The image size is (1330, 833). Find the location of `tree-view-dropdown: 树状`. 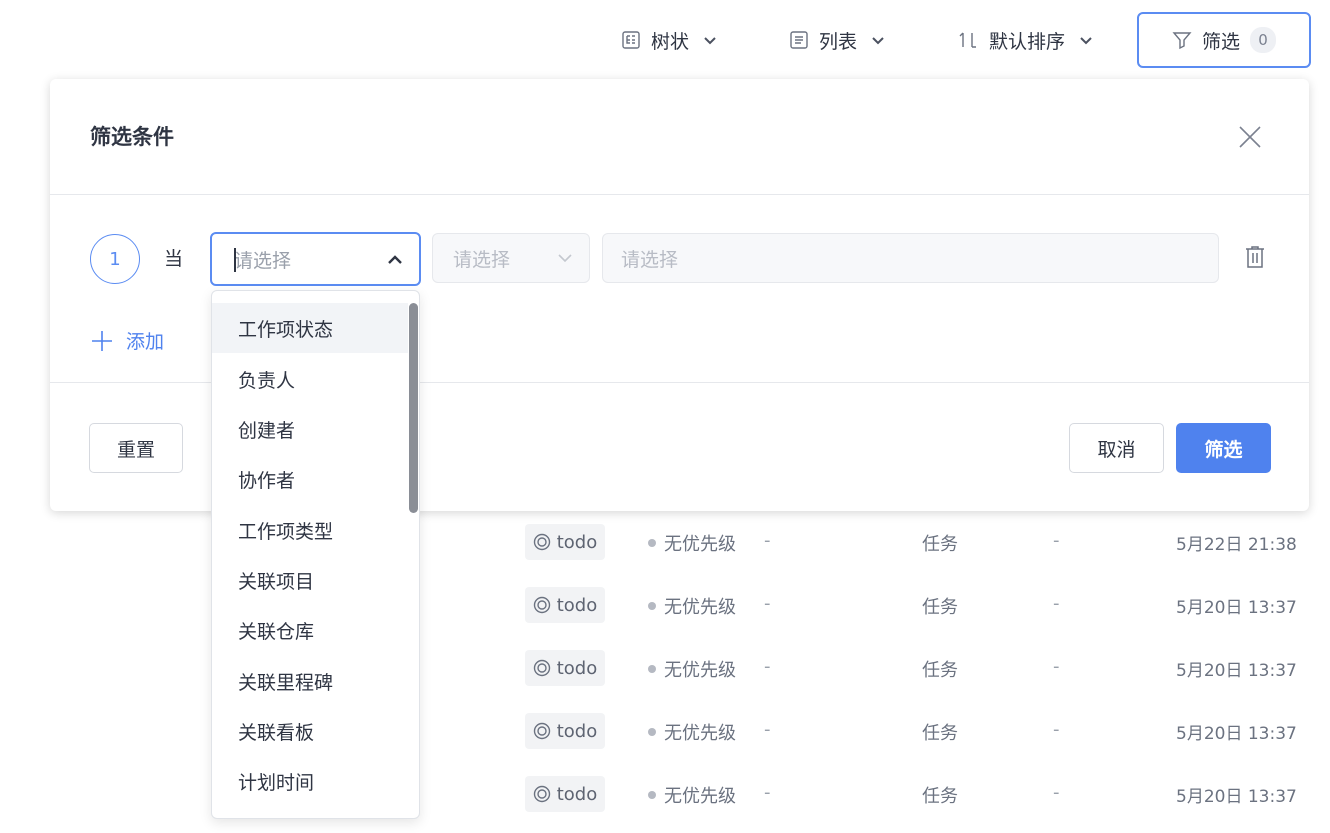

tree-view-dropdown: 树状 is located at coordinates (670, 40).